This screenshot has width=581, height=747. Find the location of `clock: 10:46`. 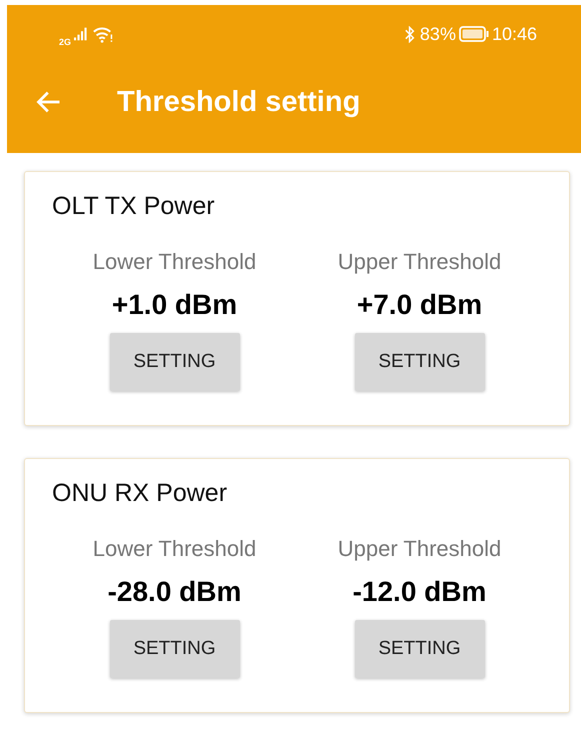

clock: 10:46 is located at coordinates (514, 34).